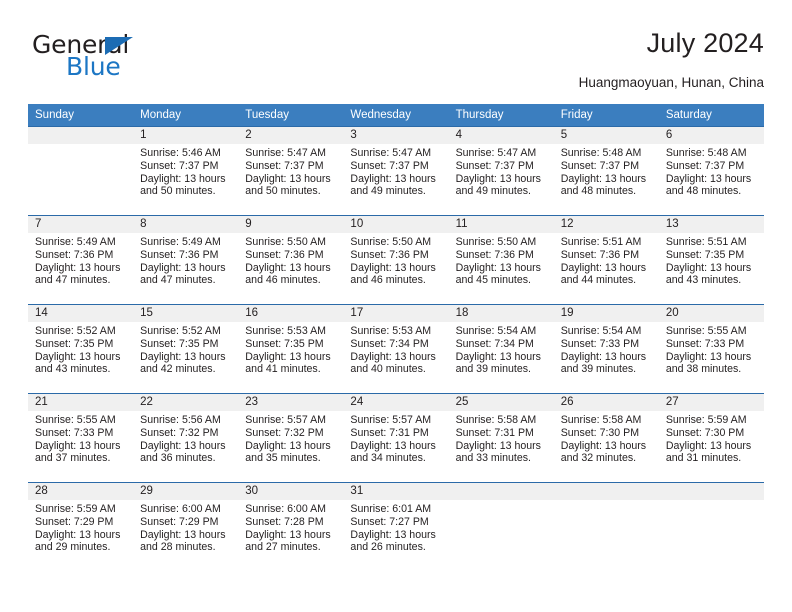 The width and height of the screenshot is (792, 612). Describe the element at coordinates (493, 458) in the screenshot. I see `daylight-text-line2: and 33 minutes.` at that location.